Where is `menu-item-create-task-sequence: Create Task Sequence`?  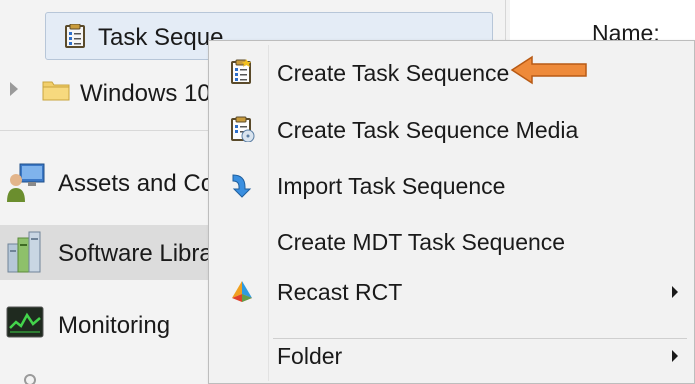 menu-item-create-task-sequence: Create Task Sequence is located at coordinates (451, 73).